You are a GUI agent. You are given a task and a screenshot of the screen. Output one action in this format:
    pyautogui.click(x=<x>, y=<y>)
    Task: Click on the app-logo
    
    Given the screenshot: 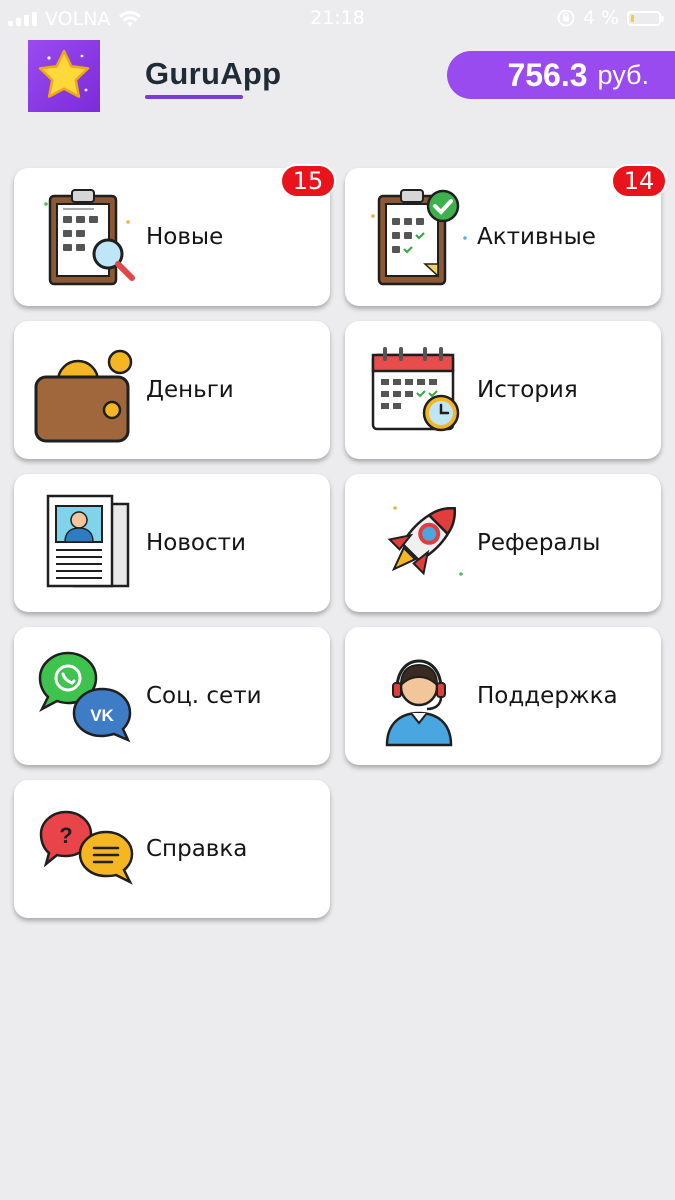 What is the action you would take?
    pyautogui.click(x=64, y=76)
    